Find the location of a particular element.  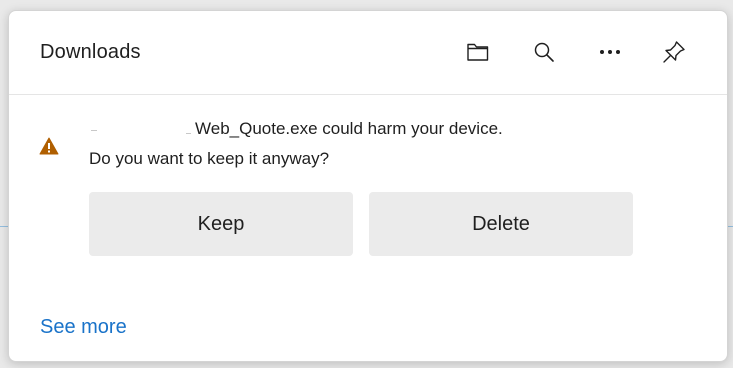

pin-icon is located at coordinates (674, 52).